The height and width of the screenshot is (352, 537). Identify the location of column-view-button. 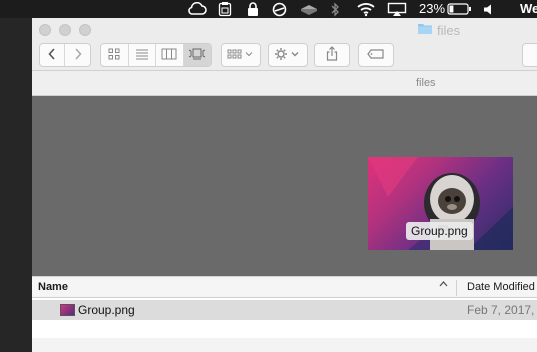
(170, 55).